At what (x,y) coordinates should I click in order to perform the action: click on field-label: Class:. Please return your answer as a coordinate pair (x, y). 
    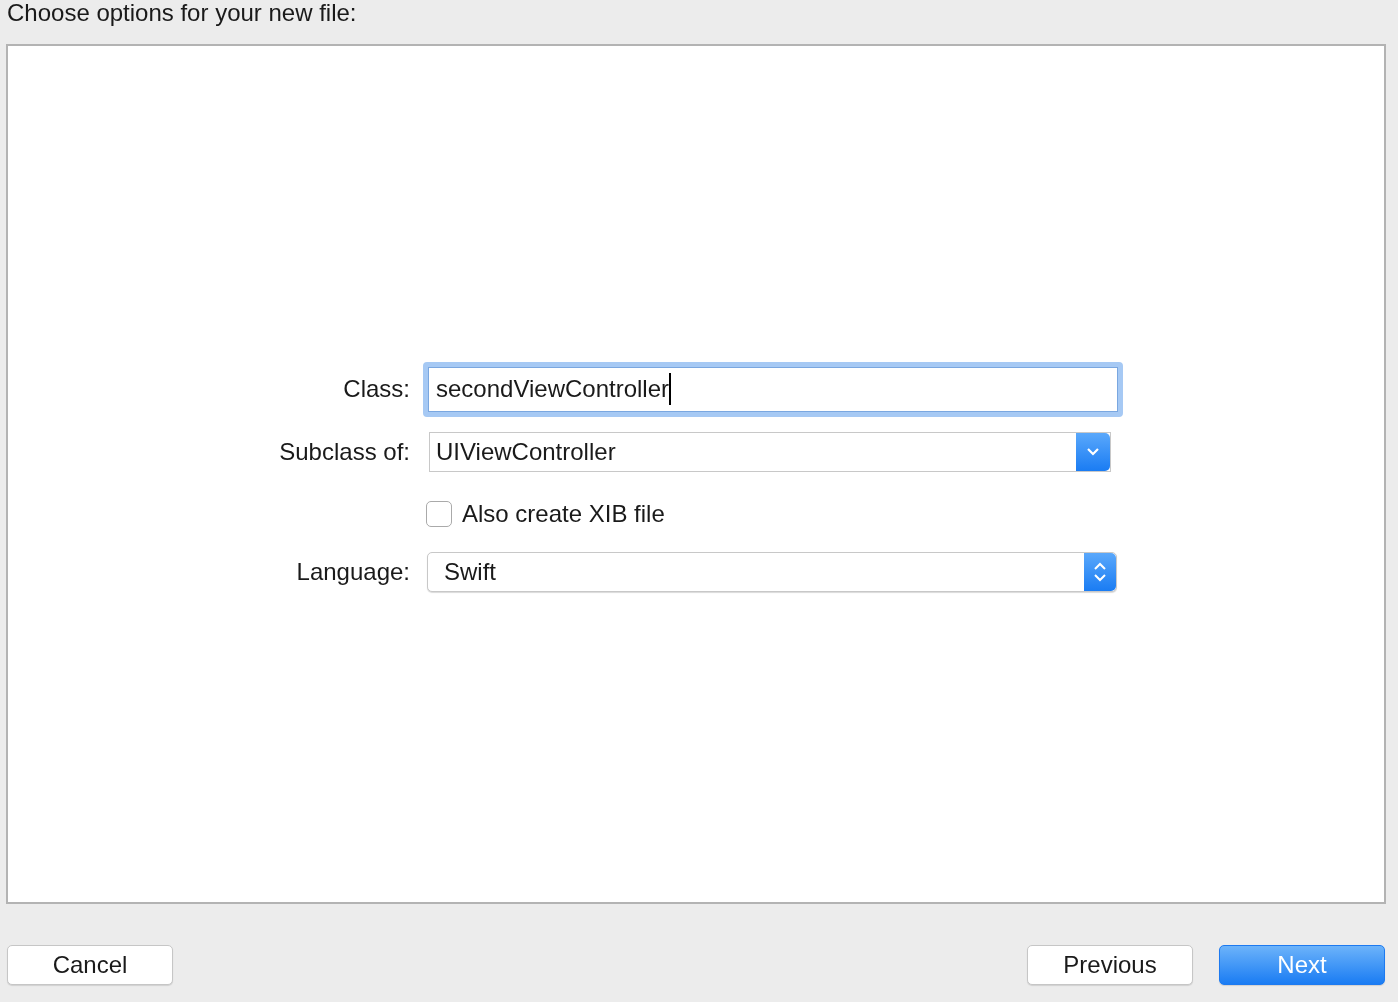
    Looking at the image, I should click on (376, 389).